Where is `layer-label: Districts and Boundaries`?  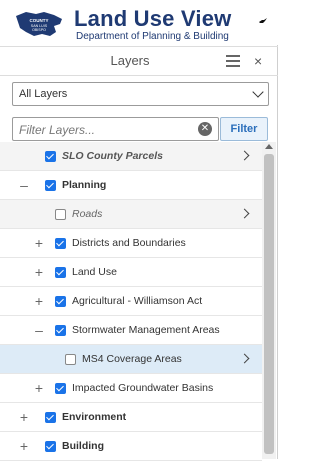
layer-label: Districts and Boundaries is located at coordinates (129, 243).